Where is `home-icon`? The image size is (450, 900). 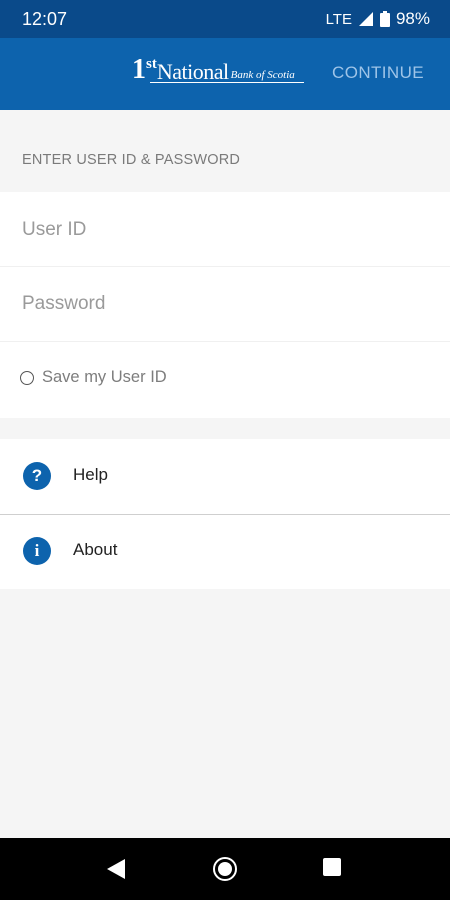 home-icon is located at coordinates (225, 869).